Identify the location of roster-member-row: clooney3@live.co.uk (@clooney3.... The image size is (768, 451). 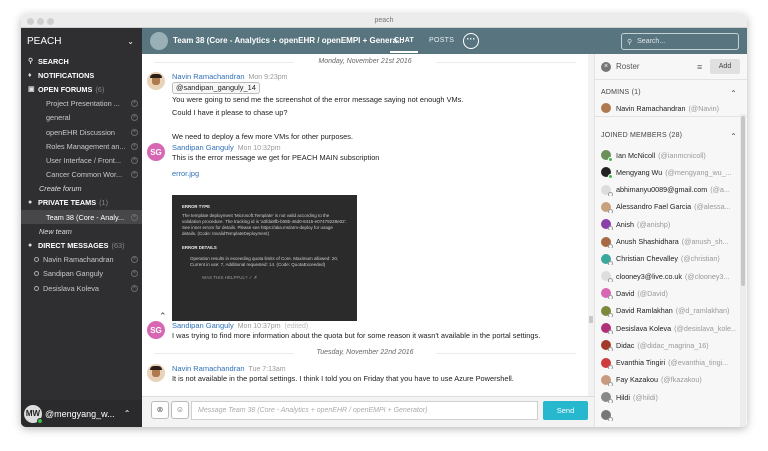
(668, 276).